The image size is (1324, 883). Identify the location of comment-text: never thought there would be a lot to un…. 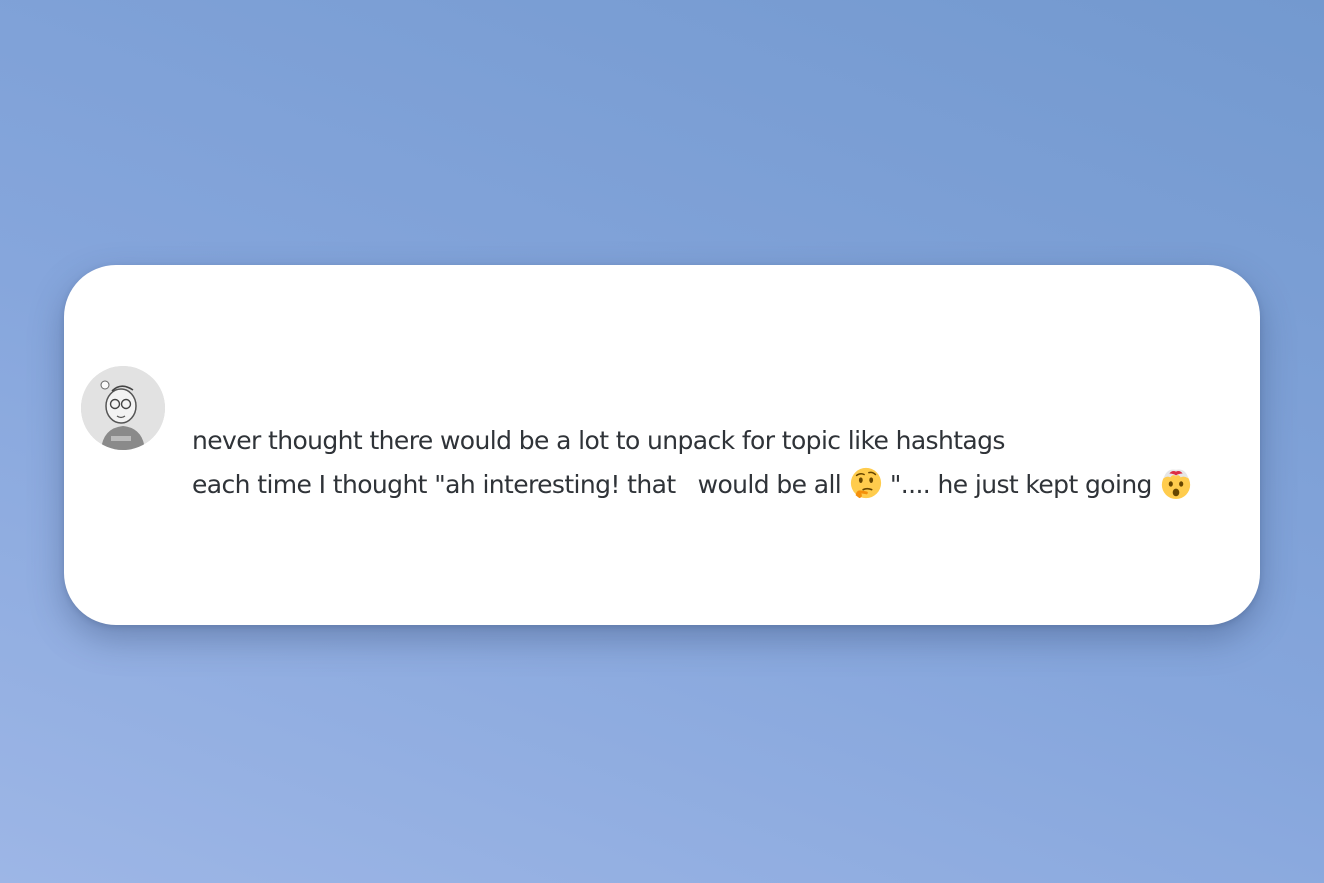
(722, 463).